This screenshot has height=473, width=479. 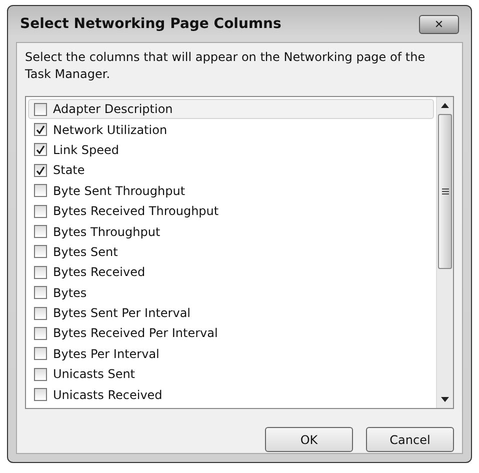 I want to click on list-item: Bytes Received Per Interval, so click(x=231, y=333).